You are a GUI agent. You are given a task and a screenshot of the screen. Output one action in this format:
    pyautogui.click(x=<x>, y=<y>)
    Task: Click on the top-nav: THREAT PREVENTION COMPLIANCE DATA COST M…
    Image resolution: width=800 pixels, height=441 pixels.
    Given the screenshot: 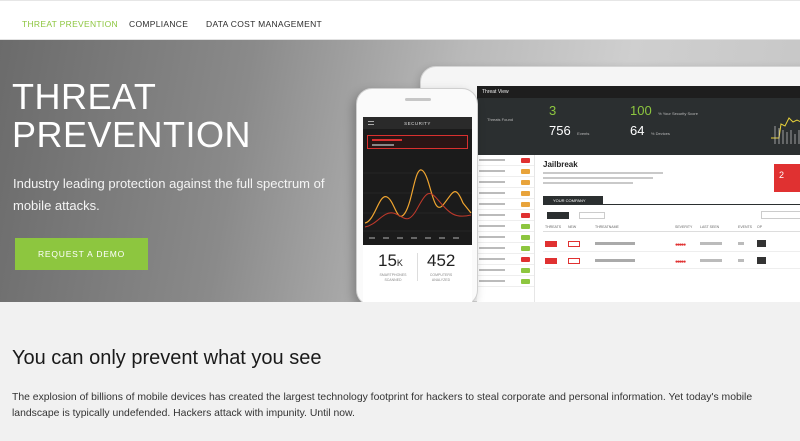 What is the action you would take?
    pyautogui.click(x=400, y=20)
    